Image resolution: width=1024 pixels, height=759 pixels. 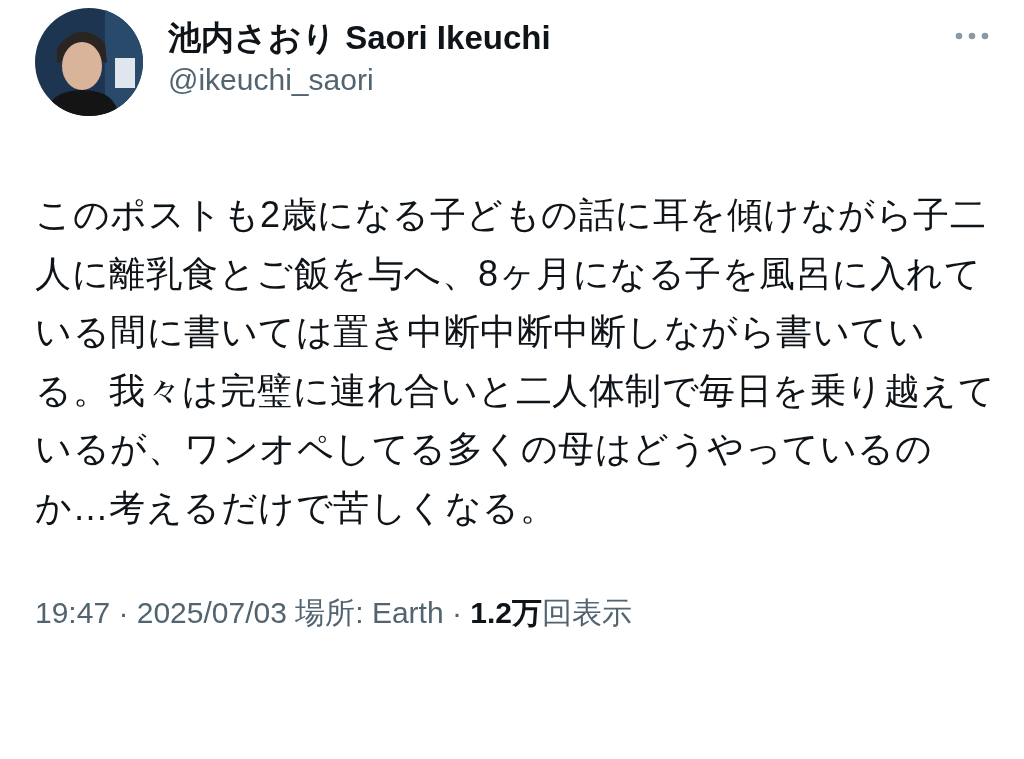 What do you see at coordinates (334, 613) in the screenshot?
I see `post-meta: 19:47 · 2025/07/03 場所: Earth · 1.2万回表示` at bounding box center [334, 613].